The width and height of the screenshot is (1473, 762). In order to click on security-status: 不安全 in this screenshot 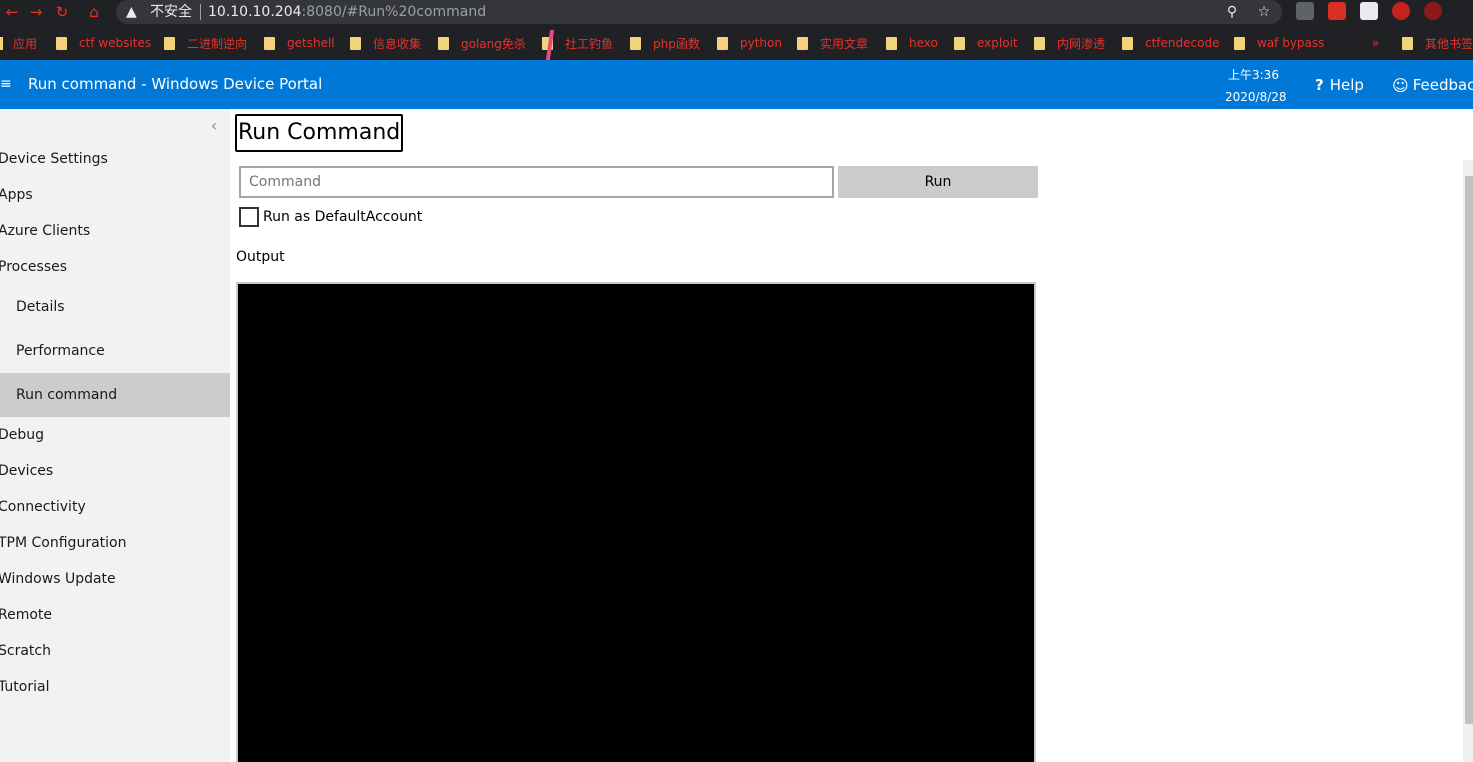, I will do `click(171, 12)`.